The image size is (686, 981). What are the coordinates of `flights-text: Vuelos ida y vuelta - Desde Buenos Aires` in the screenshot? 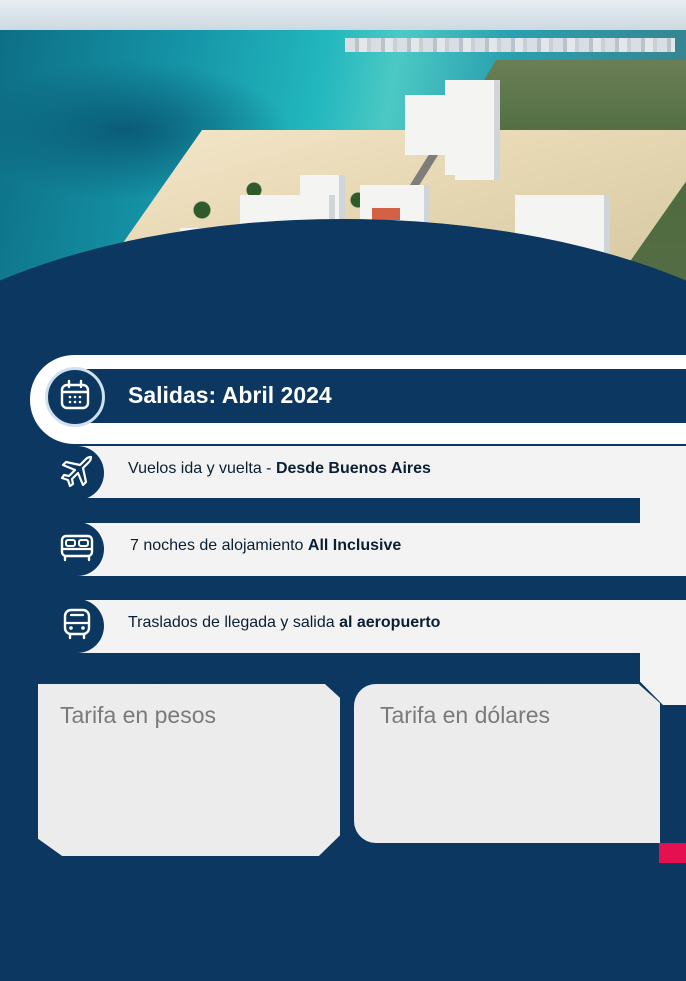 It's located at (279, 469).